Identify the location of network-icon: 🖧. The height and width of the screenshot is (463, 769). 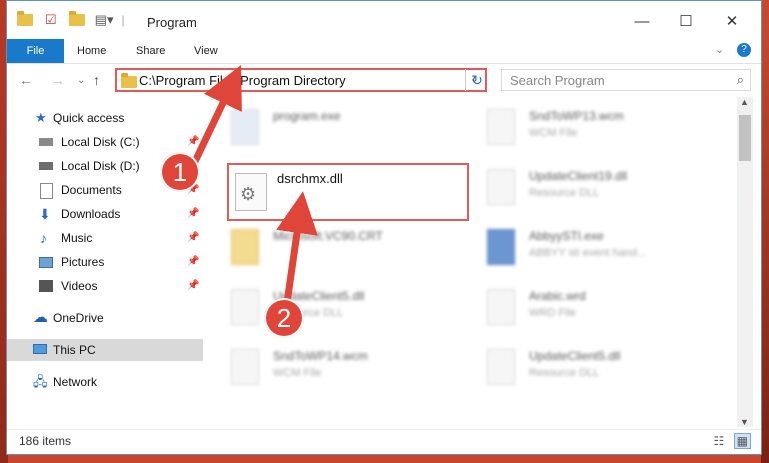
(40, 381).